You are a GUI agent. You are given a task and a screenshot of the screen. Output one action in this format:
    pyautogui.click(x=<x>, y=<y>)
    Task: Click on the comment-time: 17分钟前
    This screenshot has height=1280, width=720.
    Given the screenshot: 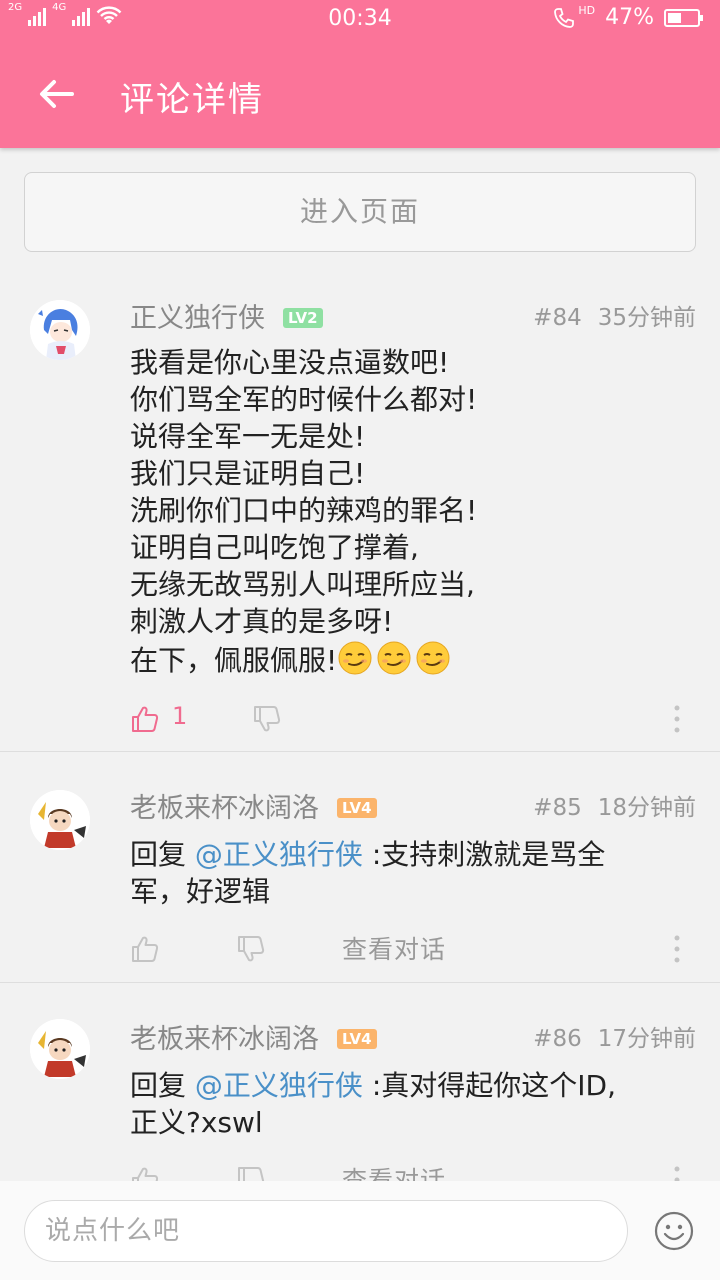 What is the action you would take?
    pyautogui.click(x=646, y=1039)
    